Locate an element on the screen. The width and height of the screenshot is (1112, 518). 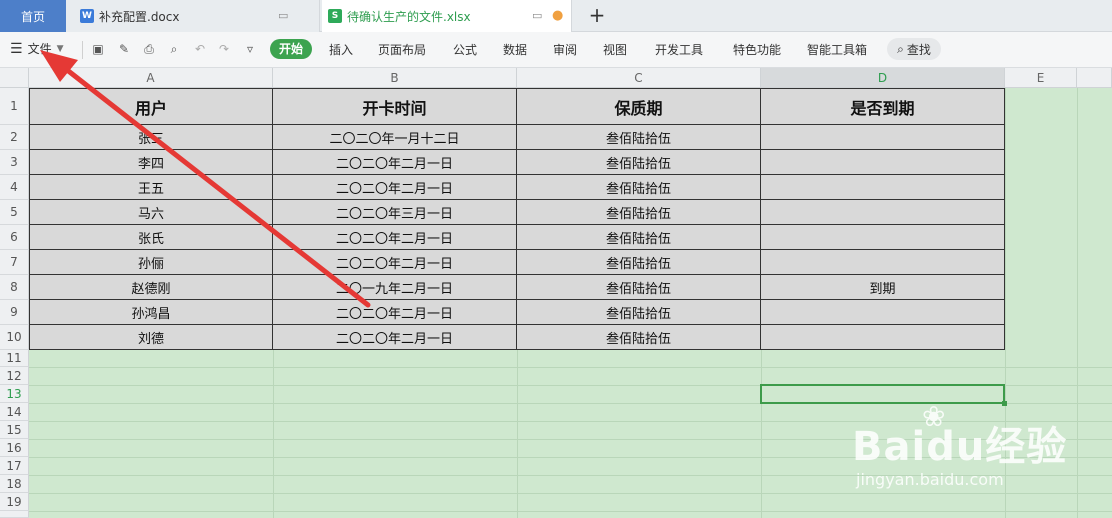
watermark-url: jingyan.baidu.com is located at coordinates (930, 479).